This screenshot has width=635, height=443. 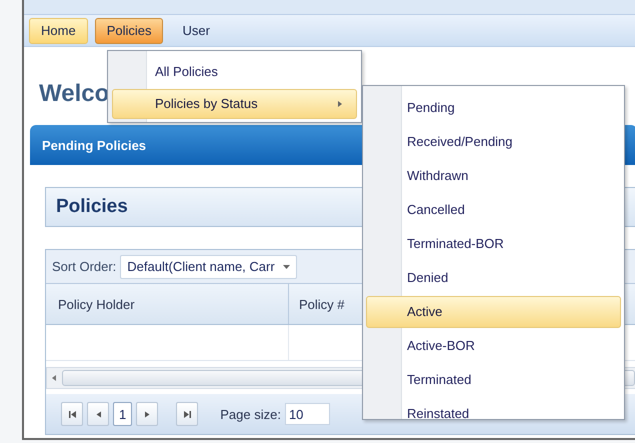 I want to click on page-size-dropdown: 10, so click(x=307, y=414).